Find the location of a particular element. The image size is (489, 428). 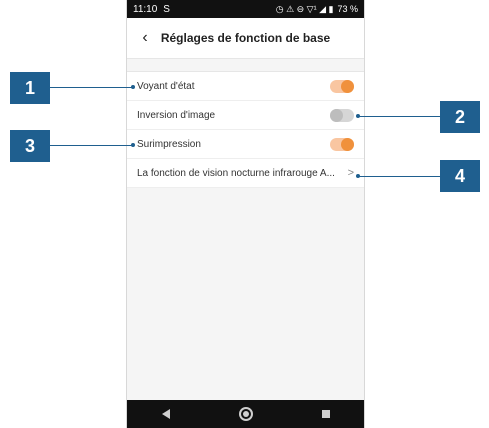

nav-home-icon is located at coordinates (245, 414).